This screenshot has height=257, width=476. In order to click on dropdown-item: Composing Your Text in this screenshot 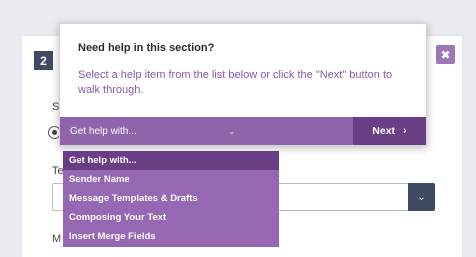, I will do `click(171, 217)`.